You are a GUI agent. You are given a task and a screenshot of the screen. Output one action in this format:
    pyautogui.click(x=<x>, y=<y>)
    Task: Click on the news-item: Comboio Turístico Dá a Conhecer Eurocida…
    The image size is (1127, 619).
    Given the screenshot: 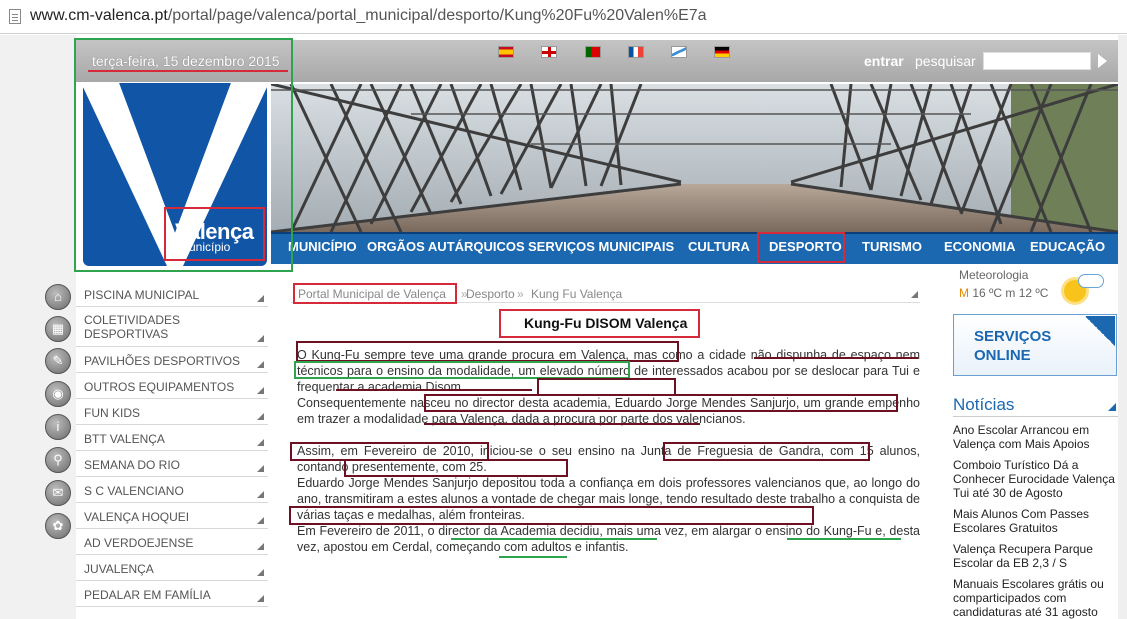 What is the action you would take?
    pyautogui.click(x=1035, y=479)
    